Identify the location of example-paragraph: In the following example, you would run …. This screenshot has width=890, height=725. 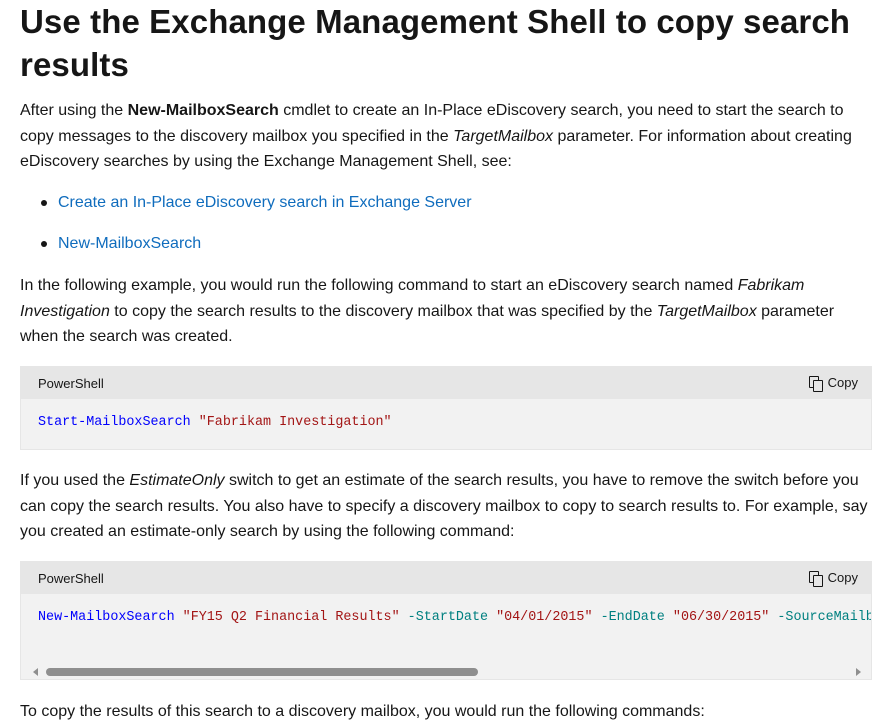
(446, 311).